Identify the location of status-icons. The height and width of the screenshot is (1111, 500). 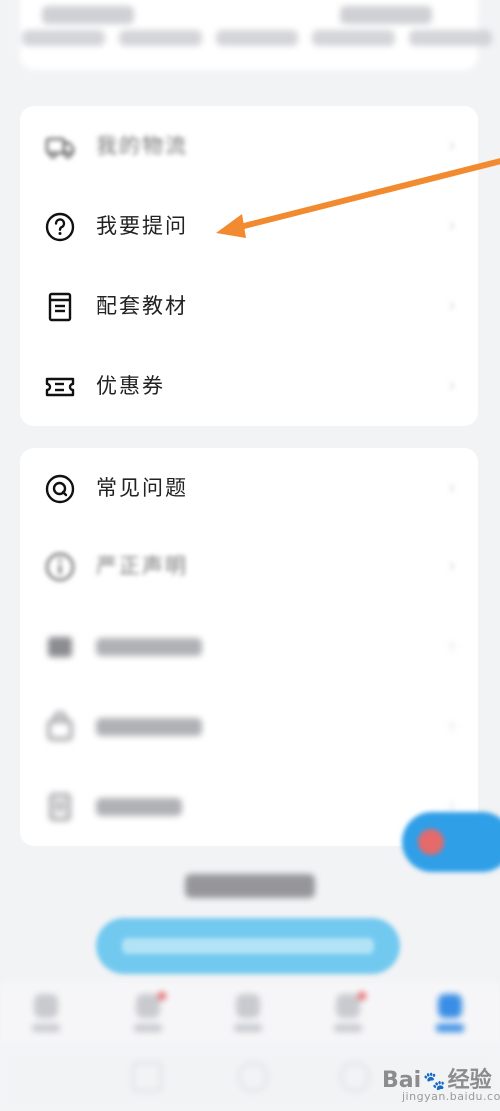
(386, 15).